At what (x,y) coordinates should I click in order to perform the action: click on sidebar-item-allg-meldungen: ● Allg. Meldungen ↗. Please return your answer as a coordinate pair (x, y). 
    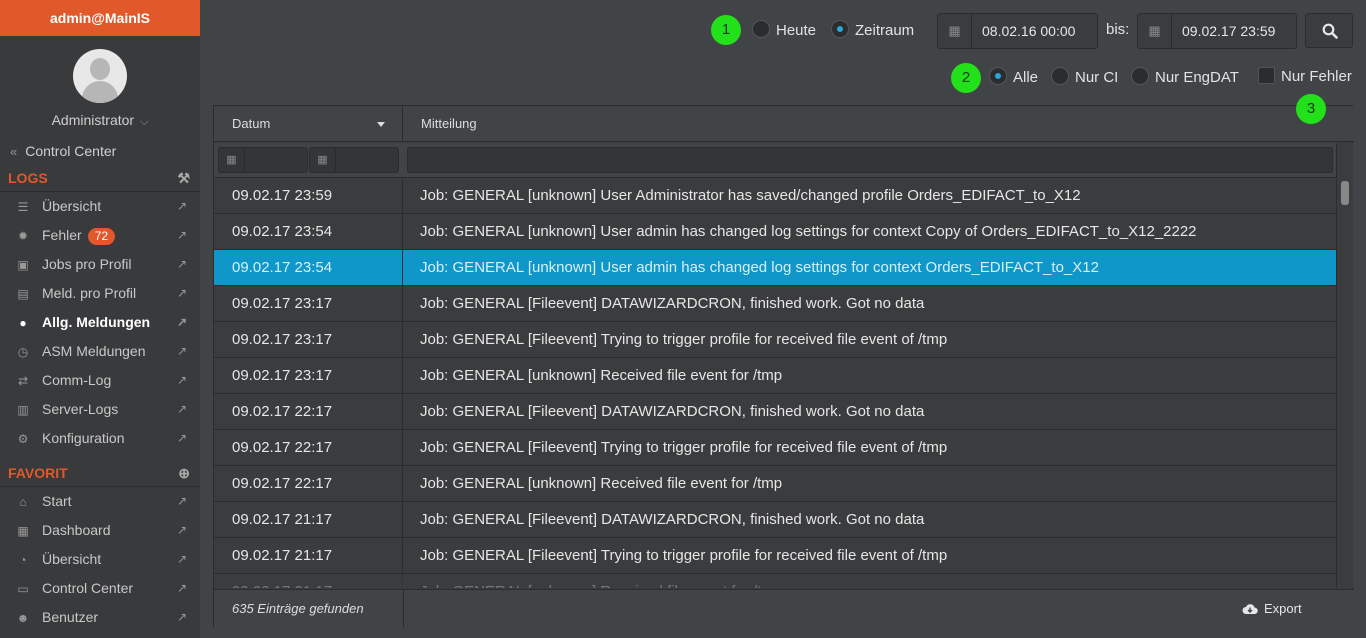
    Looking at the image, I should click on (100, 322).